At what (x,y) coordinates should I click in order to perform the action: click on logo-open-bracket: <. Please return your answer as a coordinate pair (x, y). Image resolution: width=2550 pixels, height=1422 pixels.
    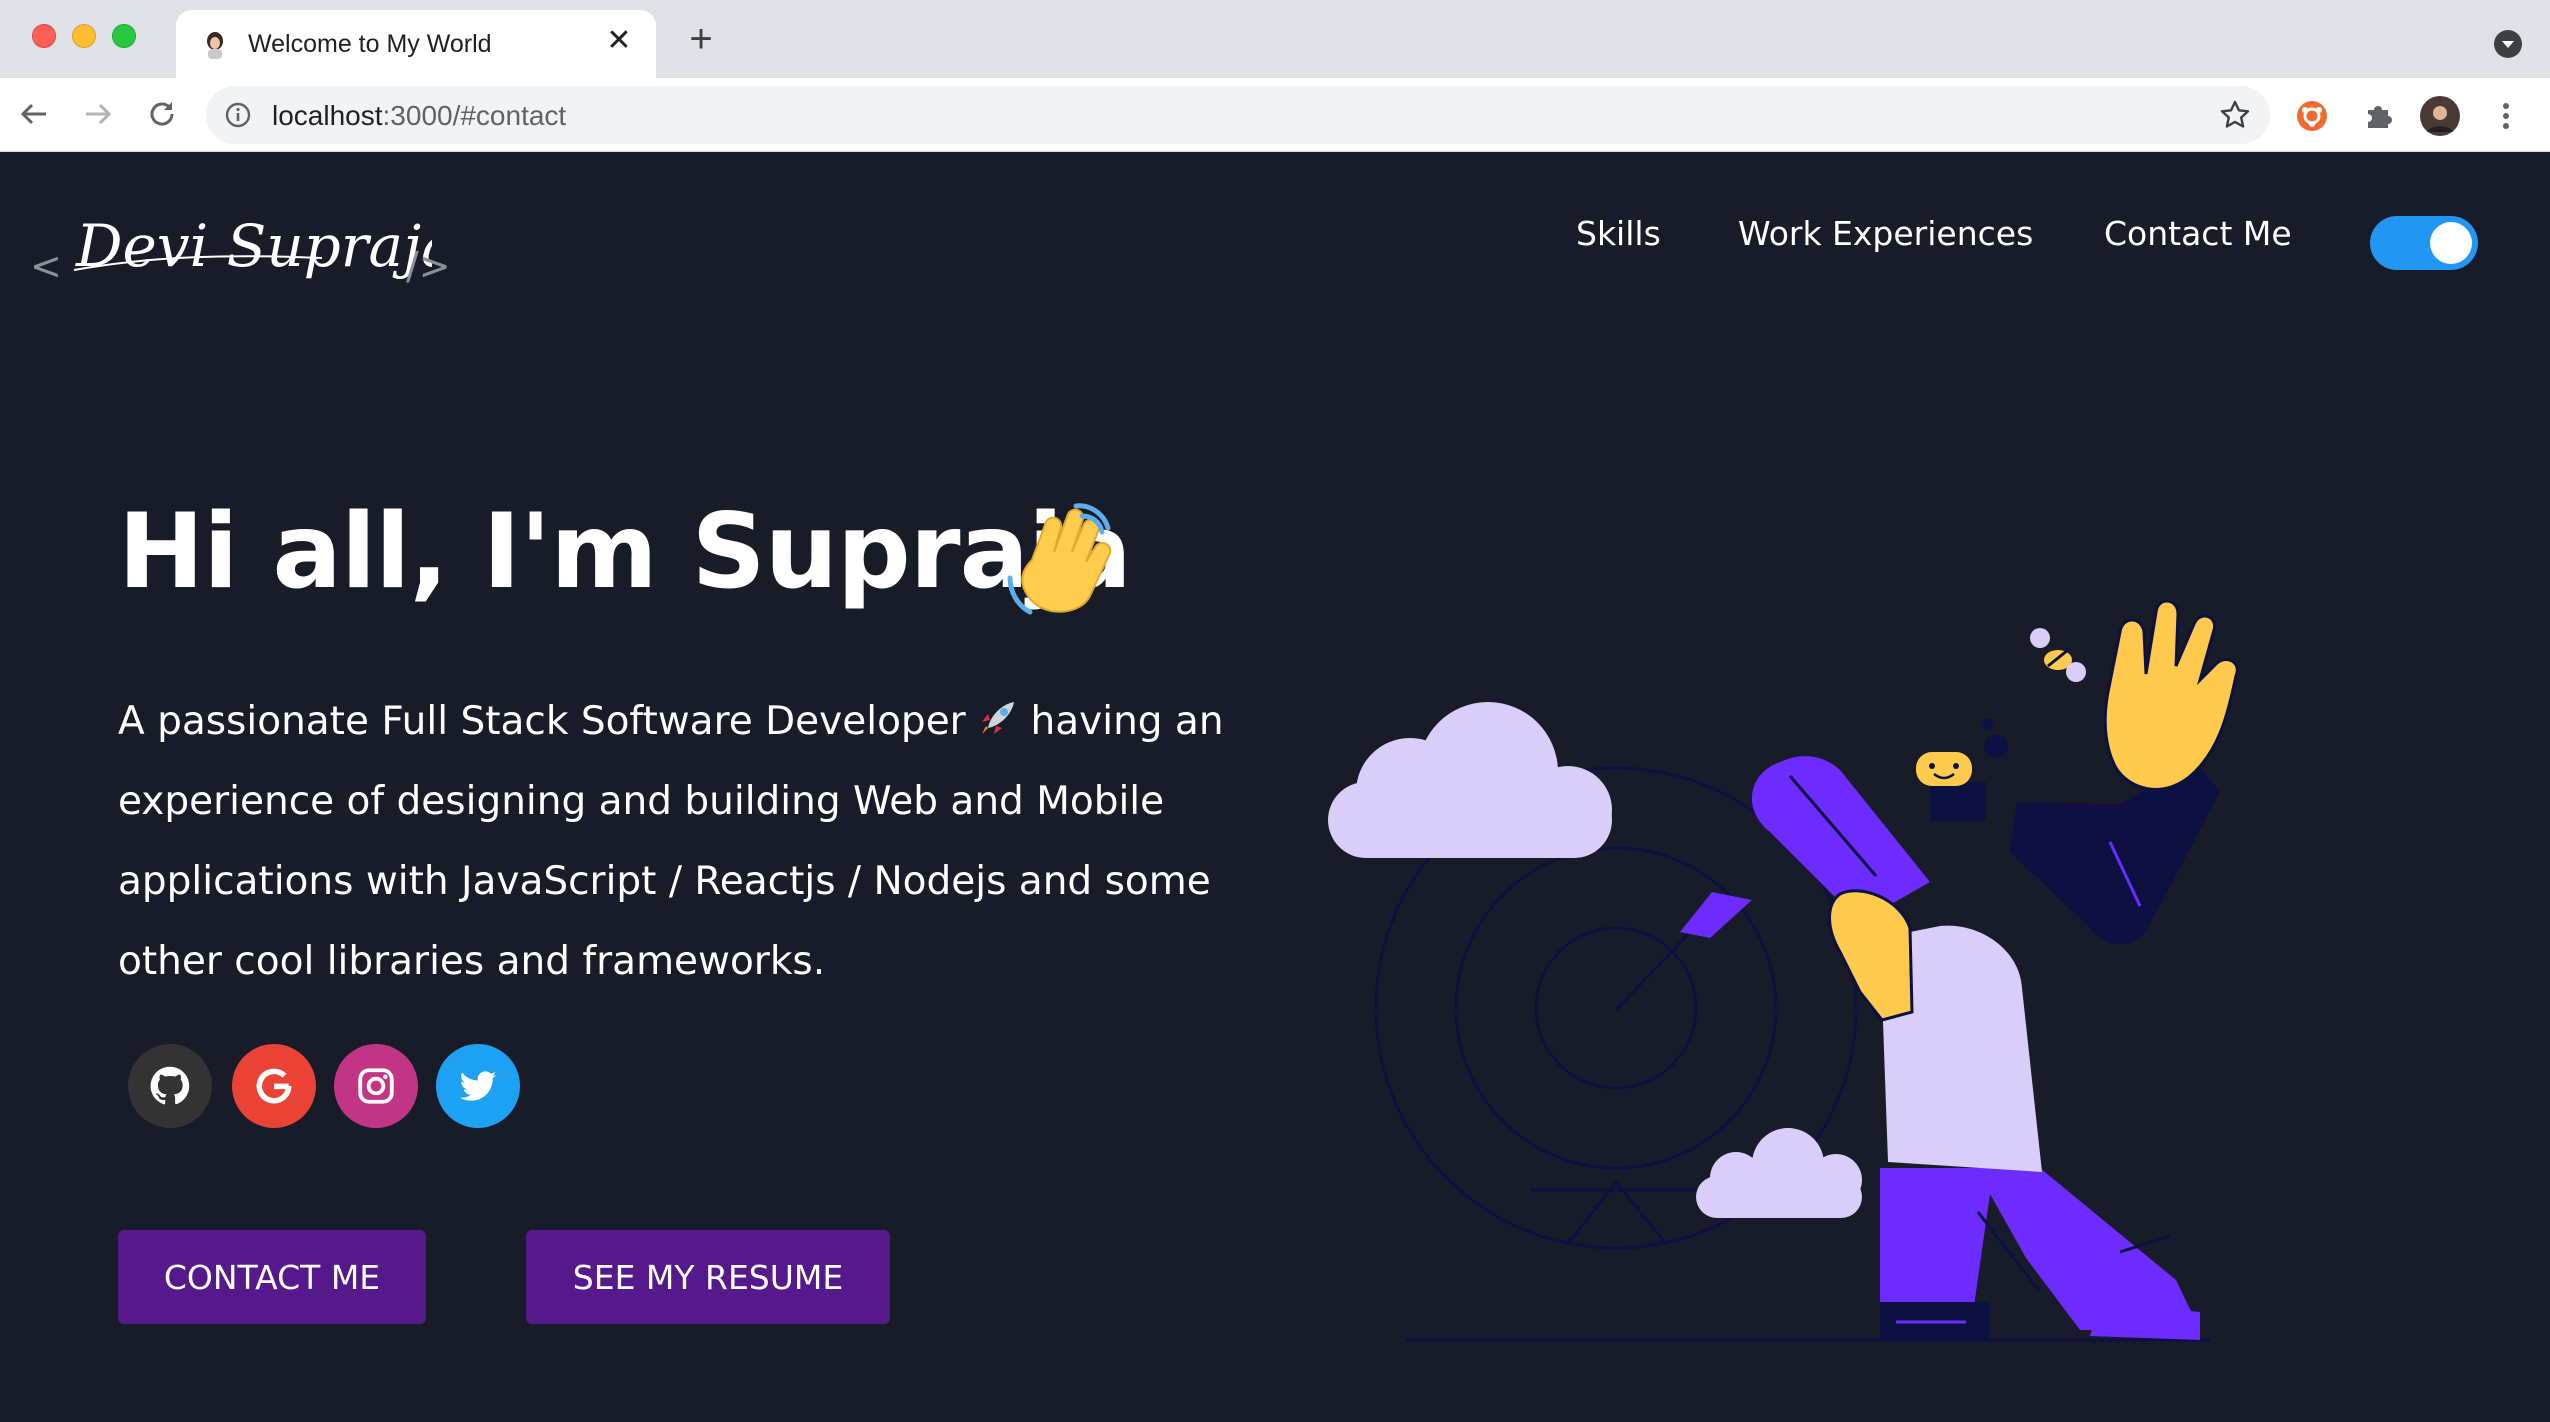
    Looking at the image, I should click on (46, 266).